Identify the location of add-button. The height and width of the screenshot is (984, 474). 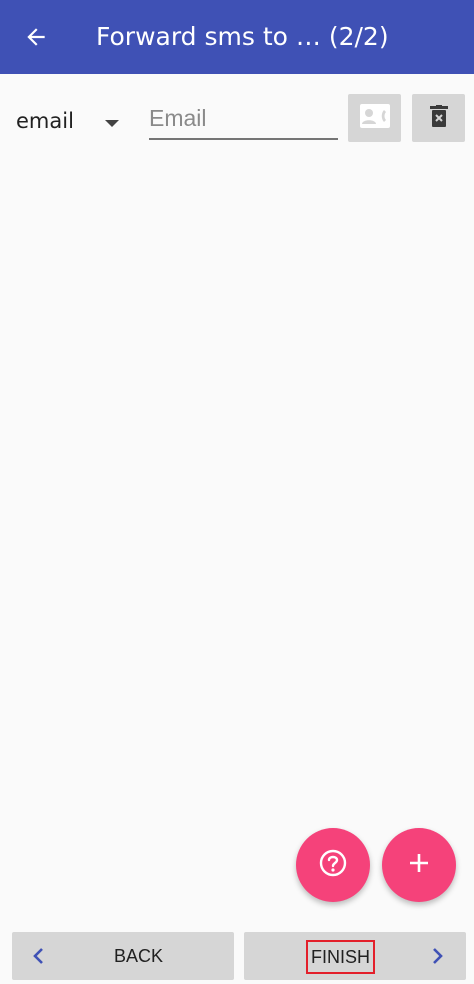
(419, 865).